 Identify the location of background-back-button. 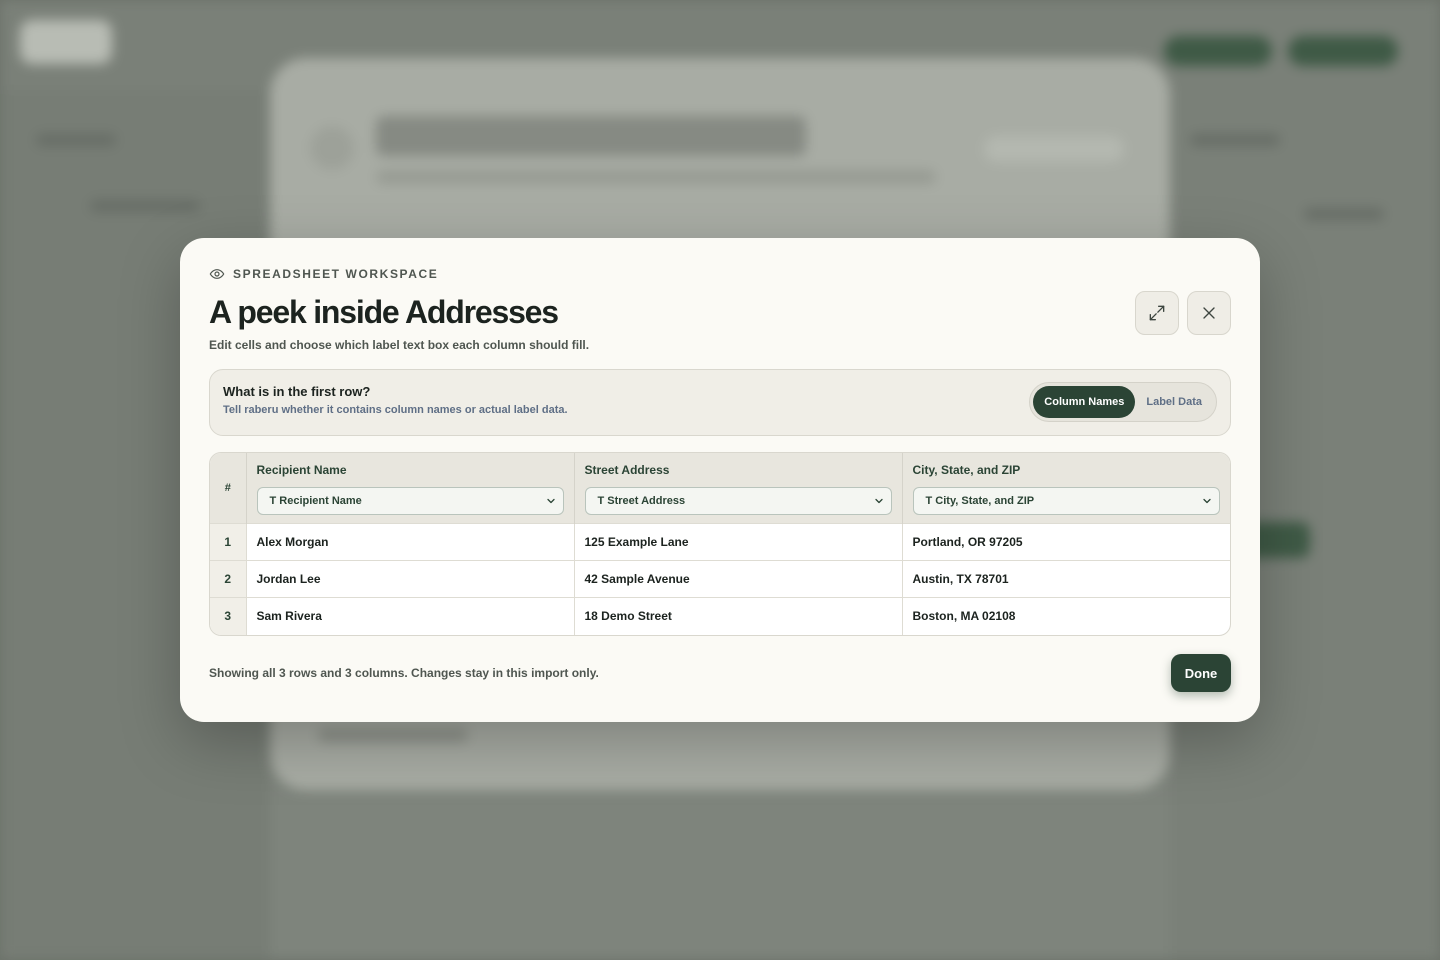
(66, 42).